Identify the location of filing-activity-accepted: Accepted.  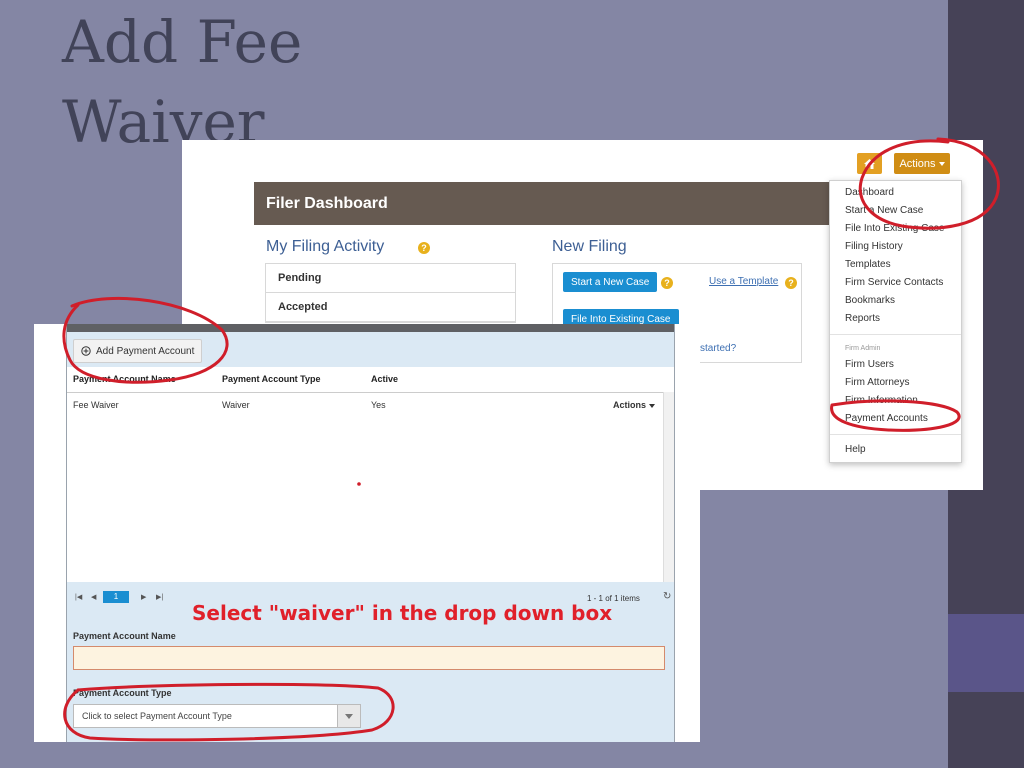
(390, 307).